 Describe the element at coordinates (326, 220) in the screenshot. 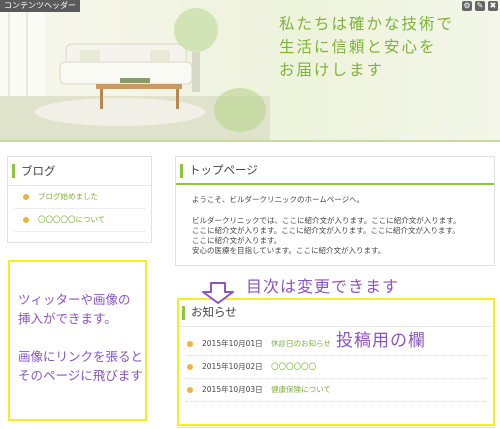

I see `intro-line: ビルダークリニックでは、ここに紹介文が入ります。ここに紹介文が入ります。` at that location.